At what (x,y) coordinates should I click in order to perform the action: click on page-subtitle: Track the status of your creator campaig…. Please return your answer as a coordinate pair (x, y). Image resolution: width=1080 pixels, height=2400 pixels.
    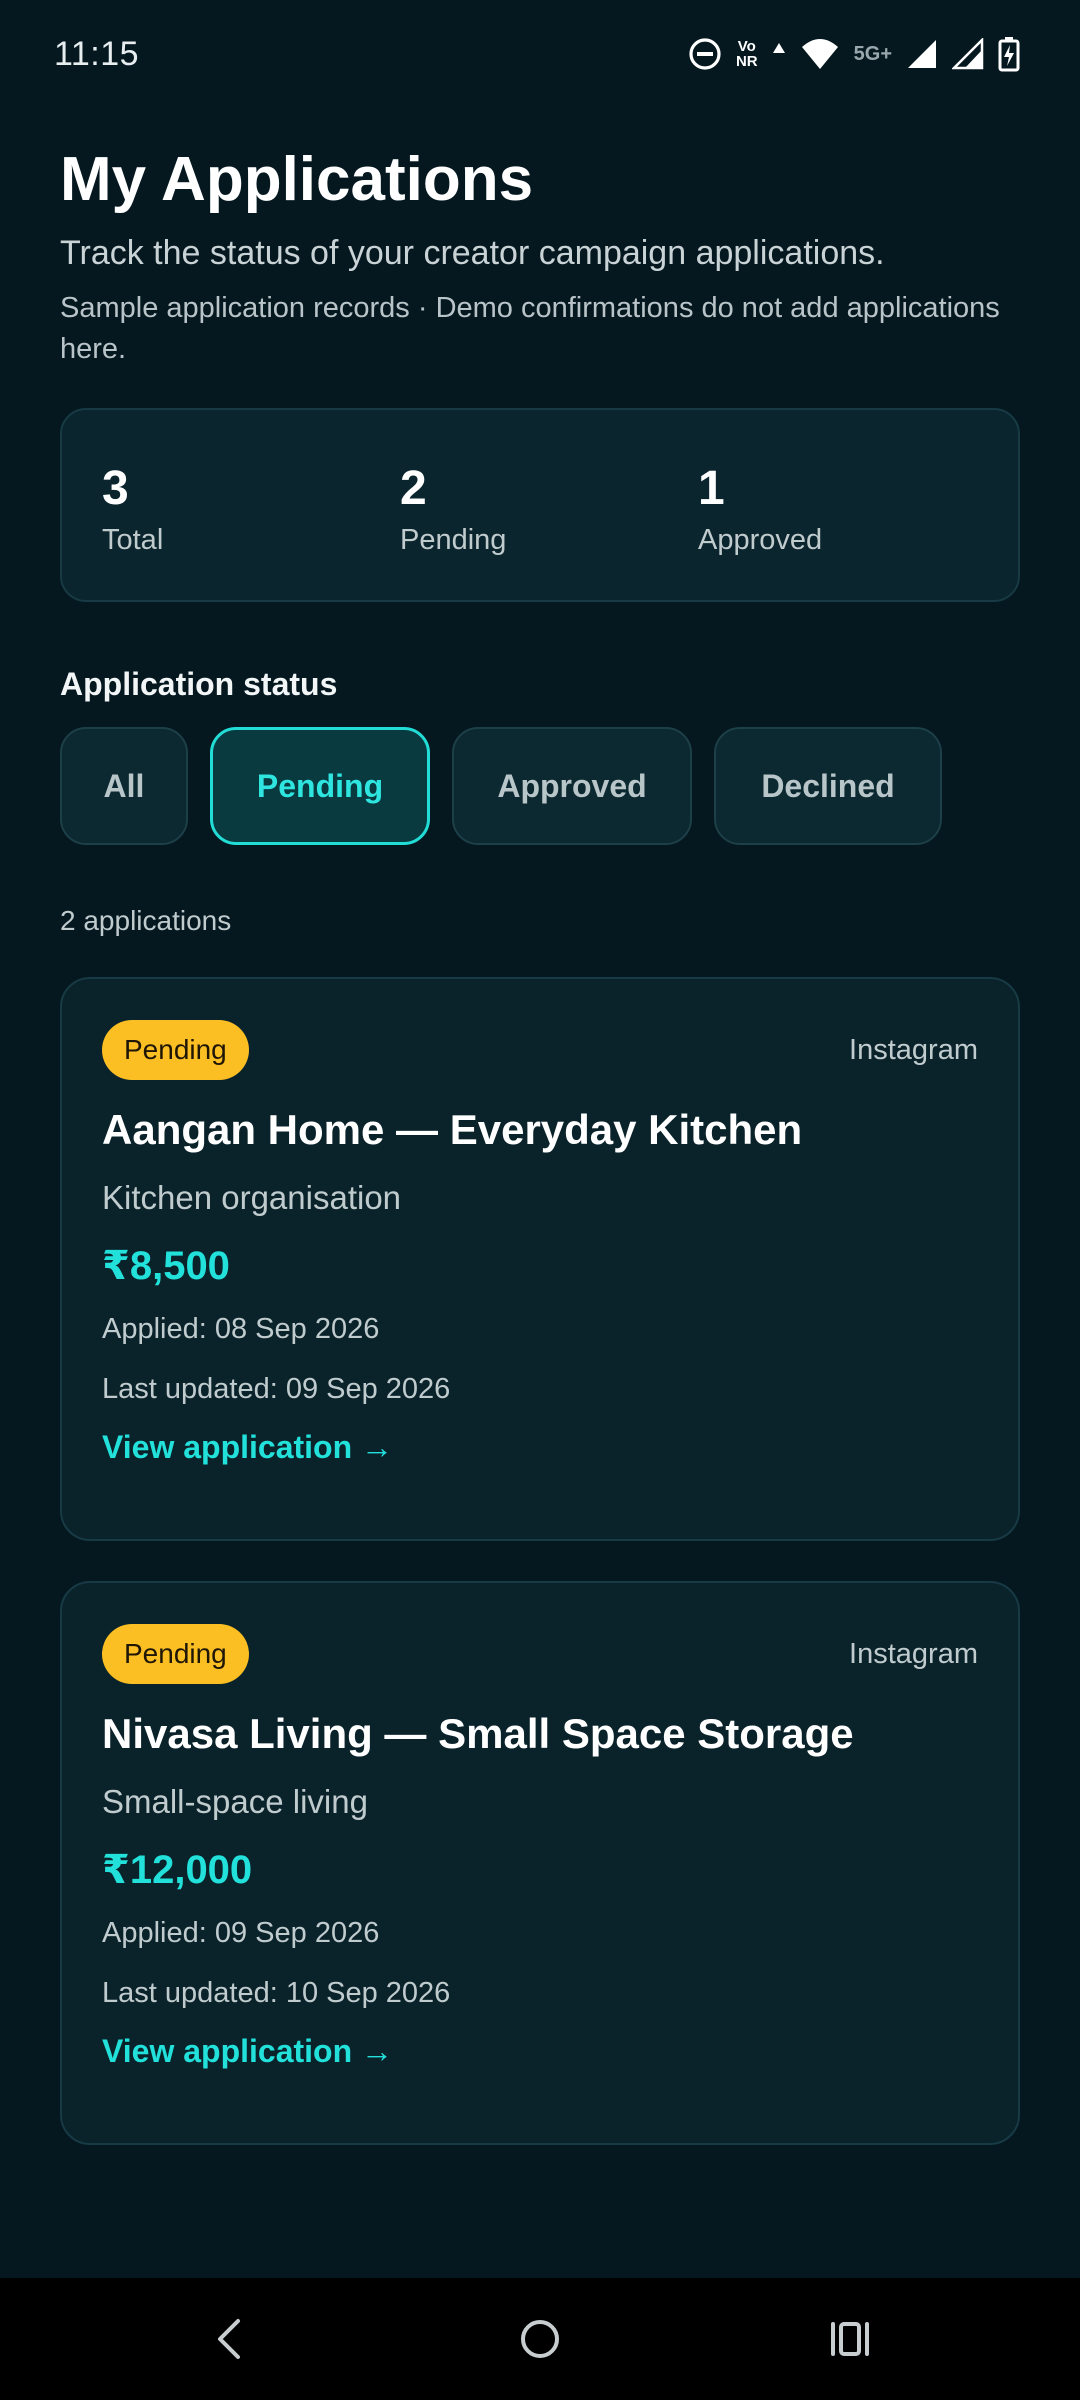
    Looking at the image, I should click on (472, 253).